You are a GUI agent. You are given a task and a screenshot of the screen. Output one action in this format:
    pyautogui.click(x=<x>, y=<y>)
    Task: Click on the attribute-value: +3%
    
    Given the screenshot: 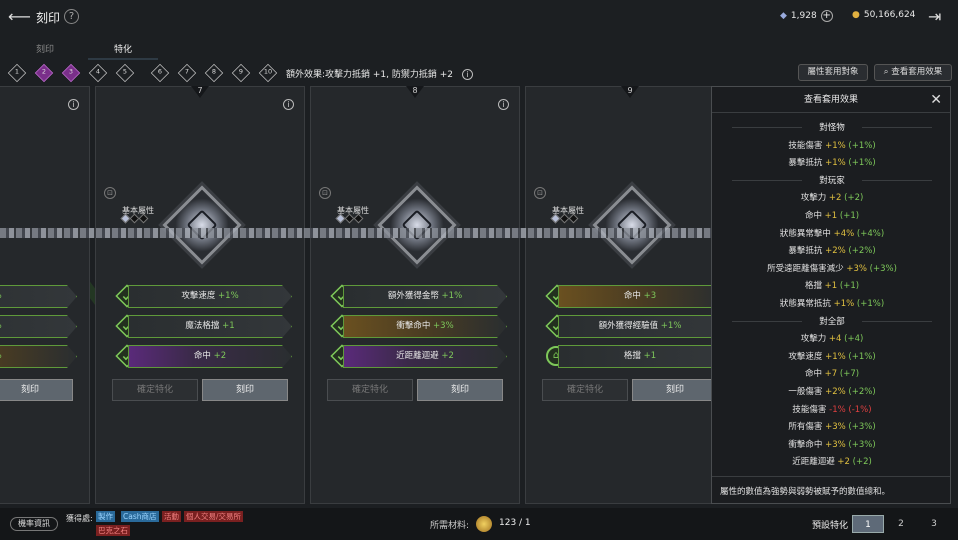 What is the action you would take?
    pyautogui.click(x=443, y=326)
    